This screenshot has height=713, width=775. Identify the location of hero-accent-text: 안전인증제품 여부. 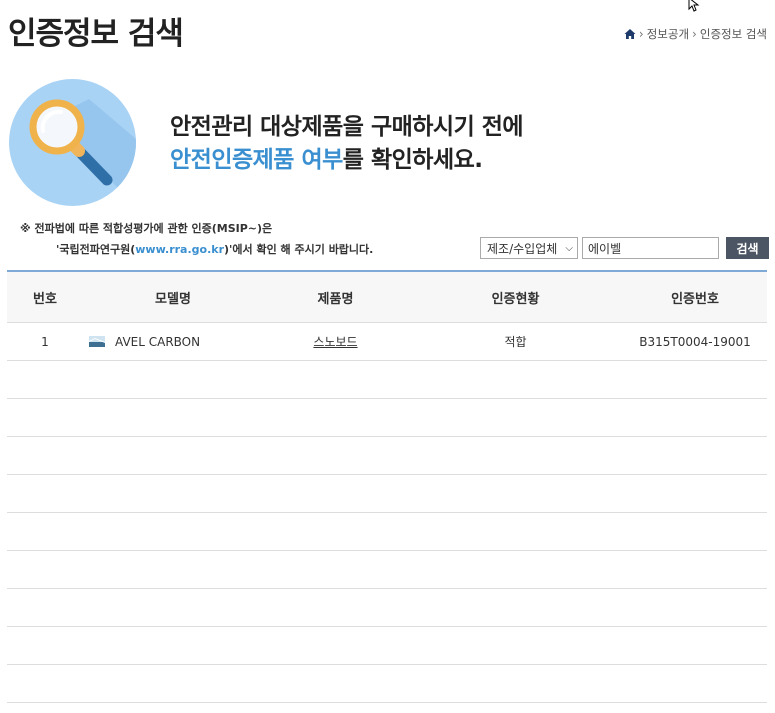
(256, 160).